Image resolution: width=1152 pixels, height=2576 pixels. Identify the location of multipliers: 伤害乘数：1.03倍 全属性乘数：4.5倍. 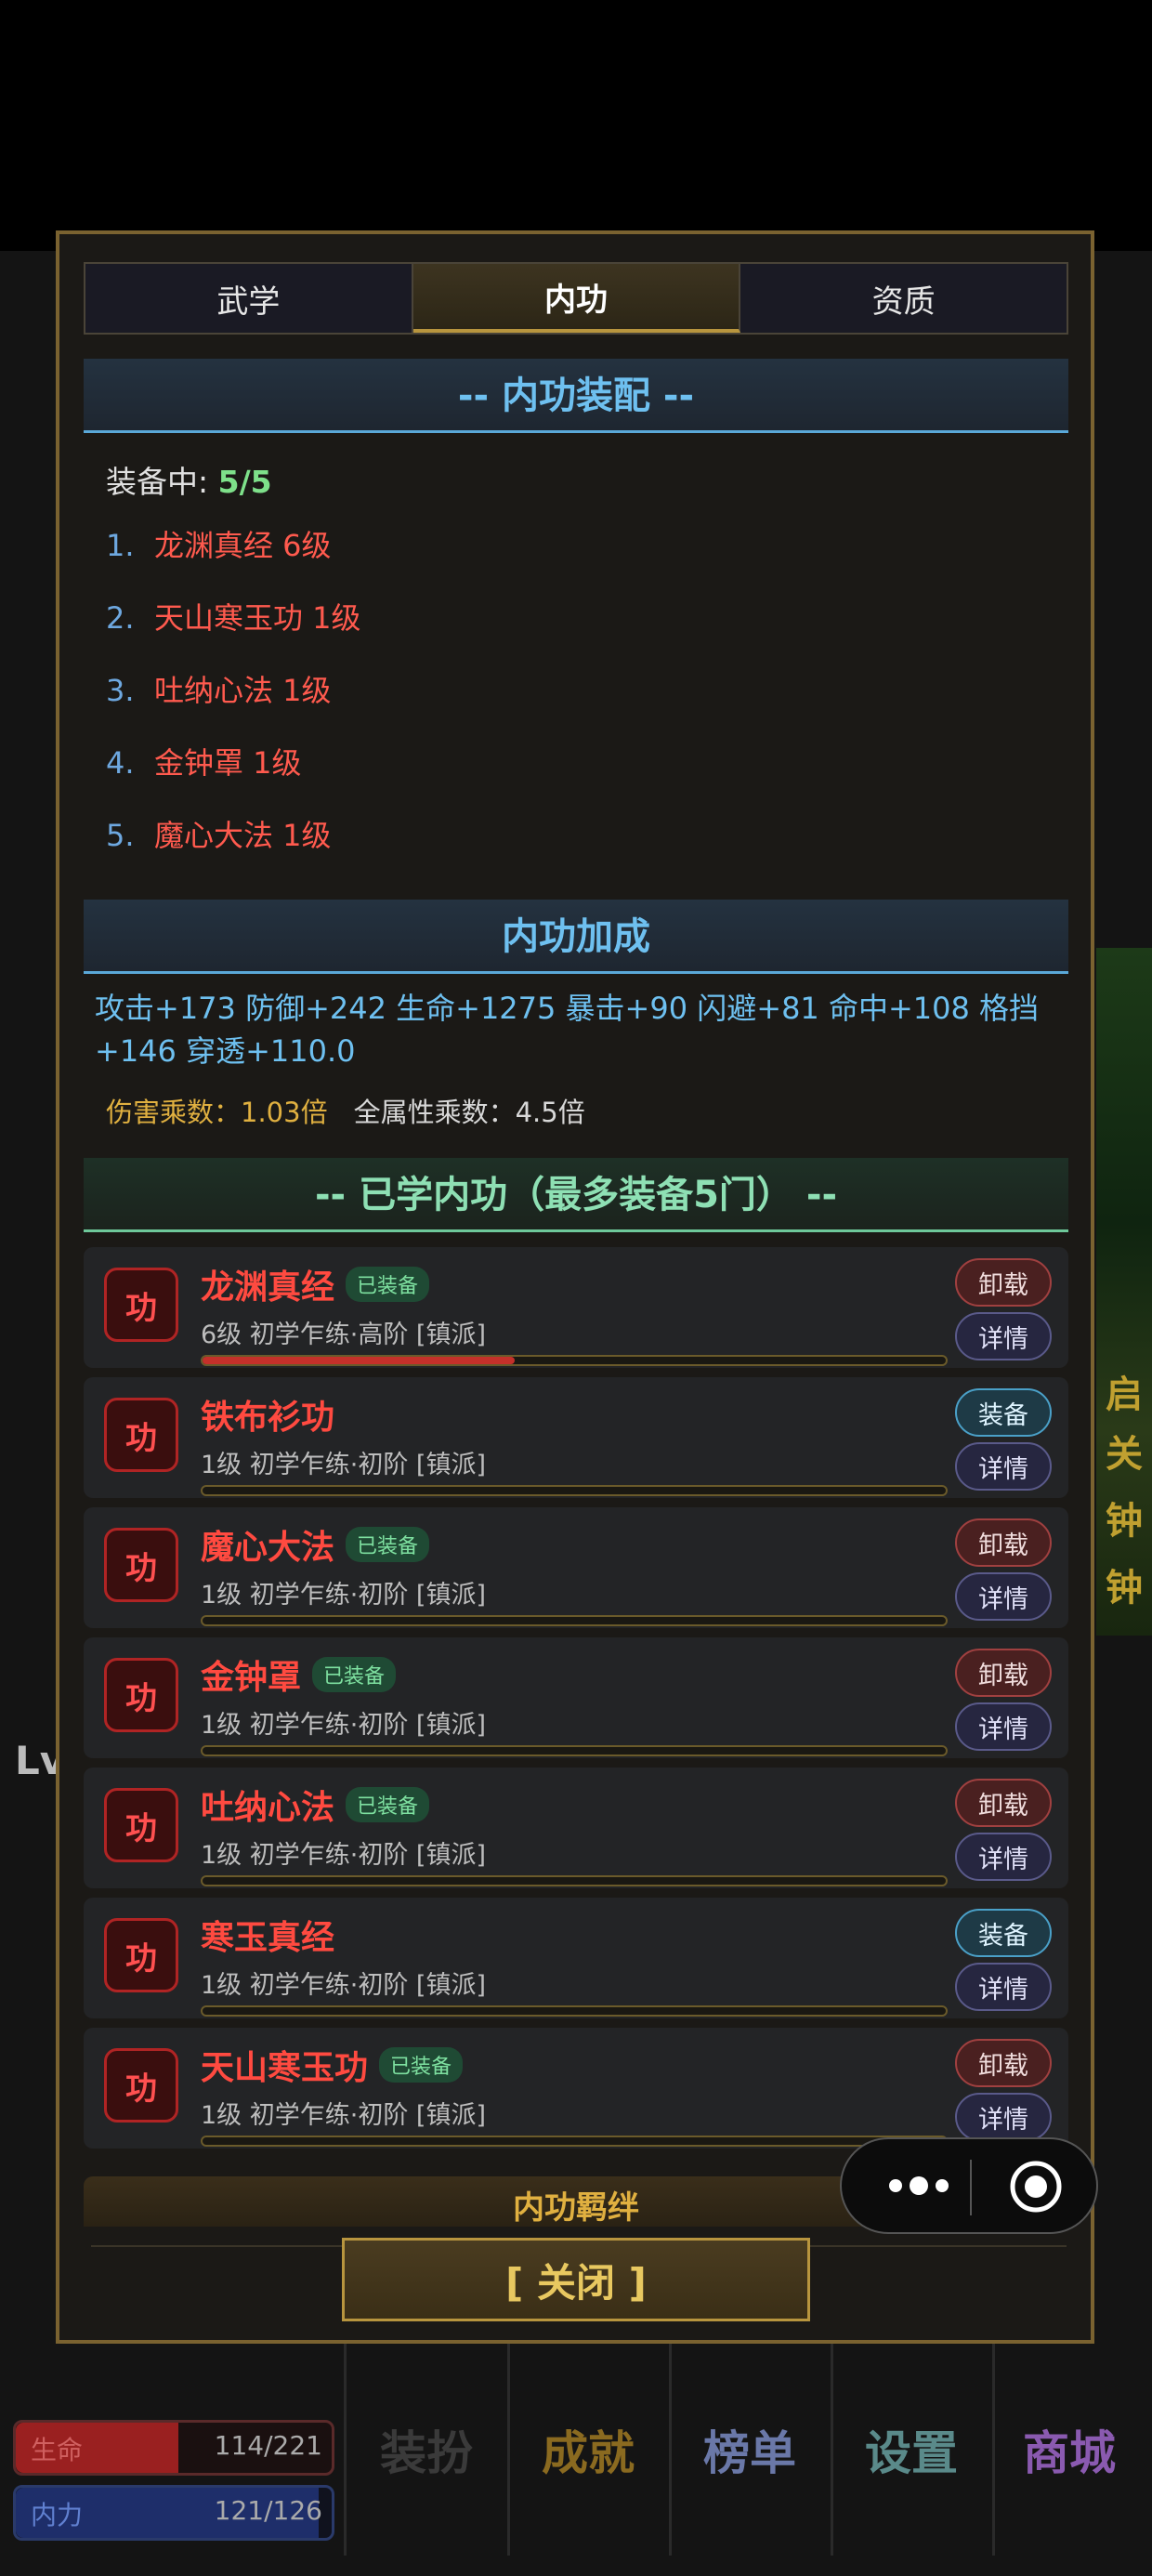
(345, 1110).